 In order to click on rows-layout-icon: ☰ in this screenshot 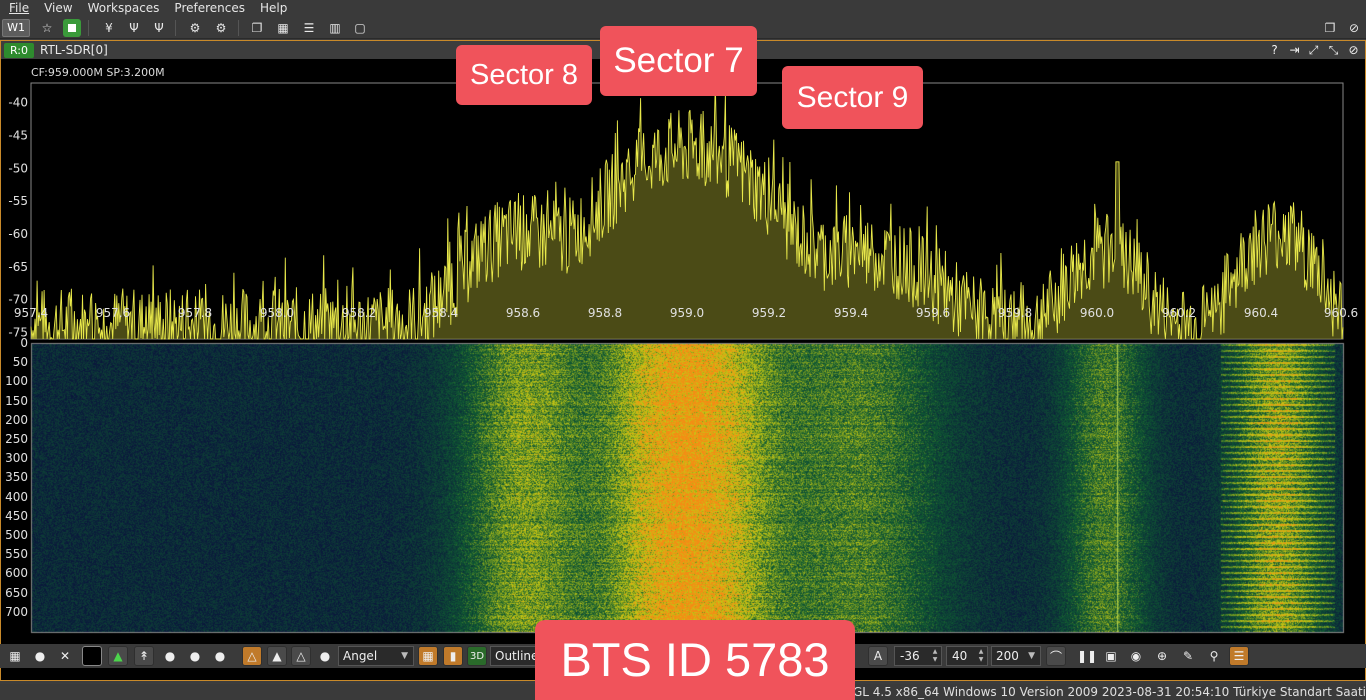, I will do `click(309, 28)`.